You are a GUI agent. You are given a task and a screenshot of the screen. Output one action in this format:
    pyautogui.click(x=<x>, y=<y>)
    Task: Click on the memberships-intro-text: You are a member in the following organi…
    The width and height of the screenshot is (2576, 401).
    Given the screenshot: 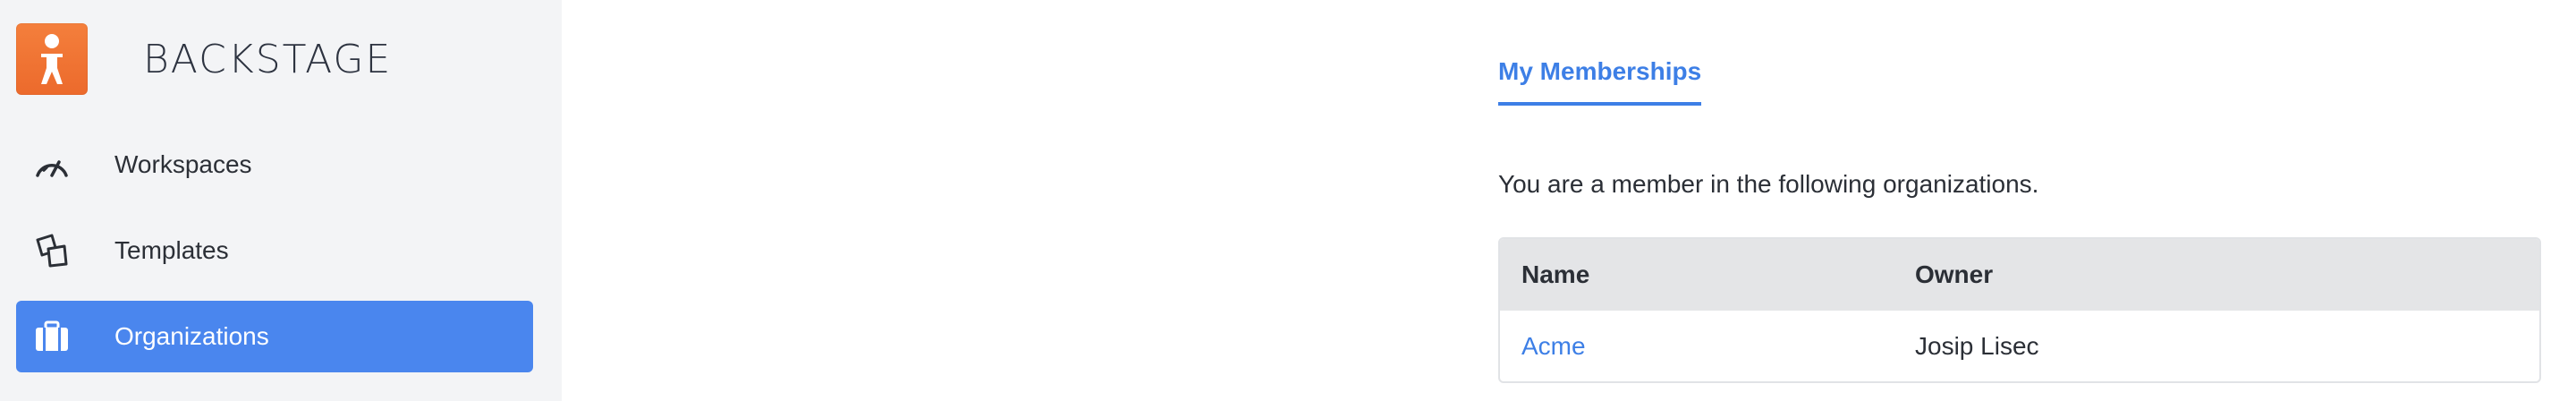 What is the action you would take?
    pyautogui.click(x=1768, y=184)
    